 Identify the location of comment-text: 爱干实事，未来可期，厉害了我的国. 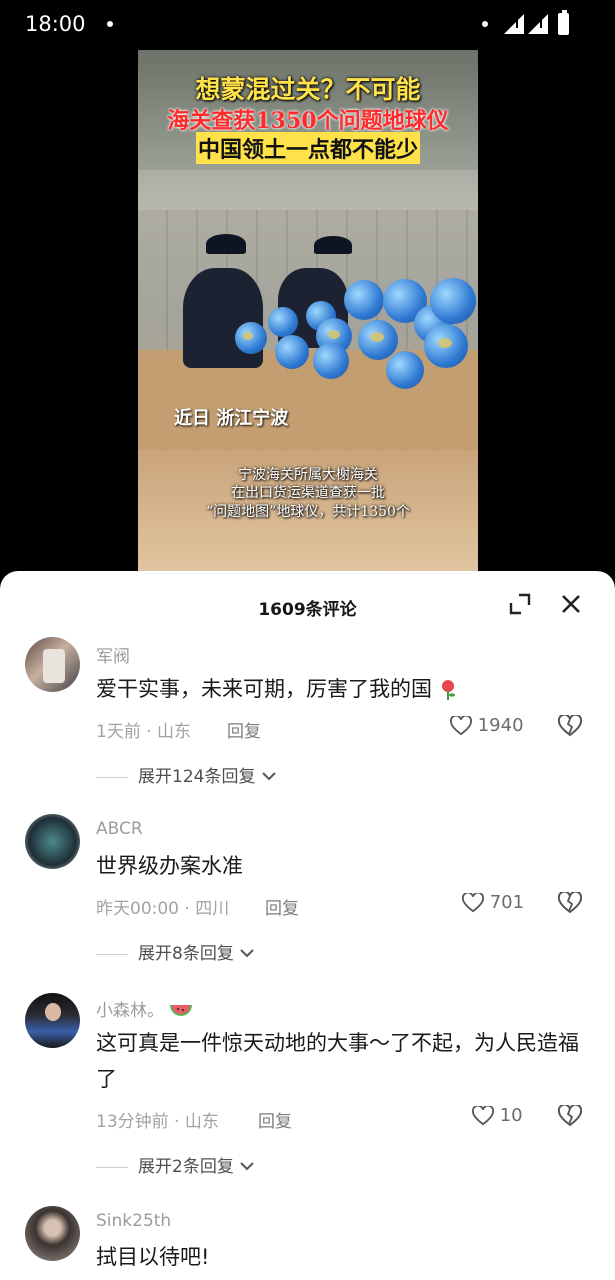
(343, 689).